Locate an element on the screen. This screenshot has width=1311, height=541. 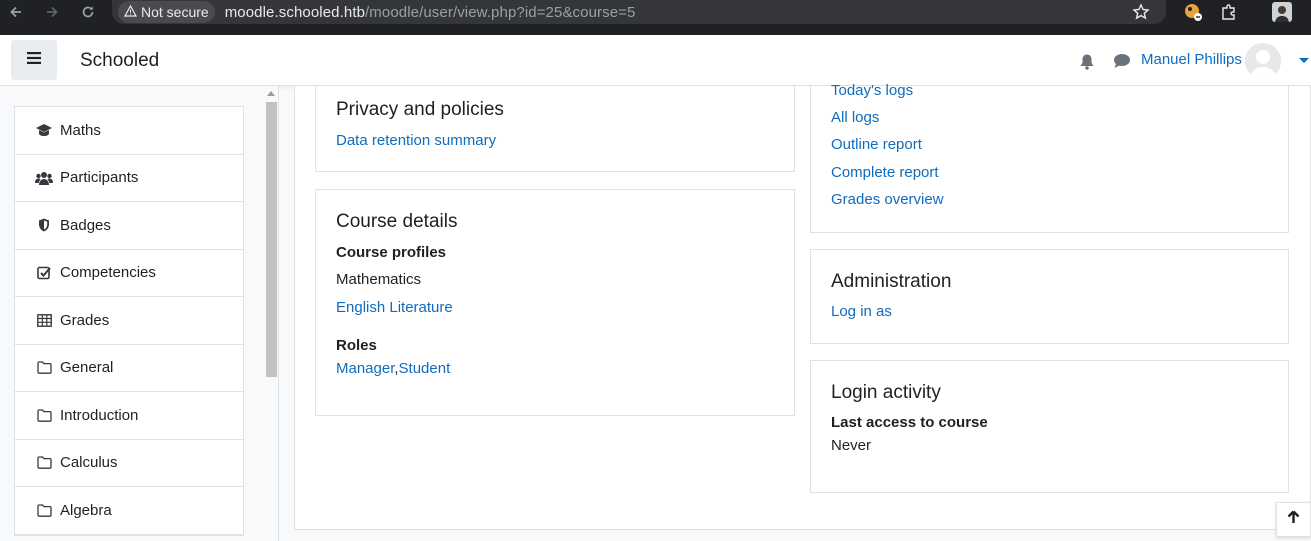
sidebar-item-label: General is located at coordinates (87, 368).